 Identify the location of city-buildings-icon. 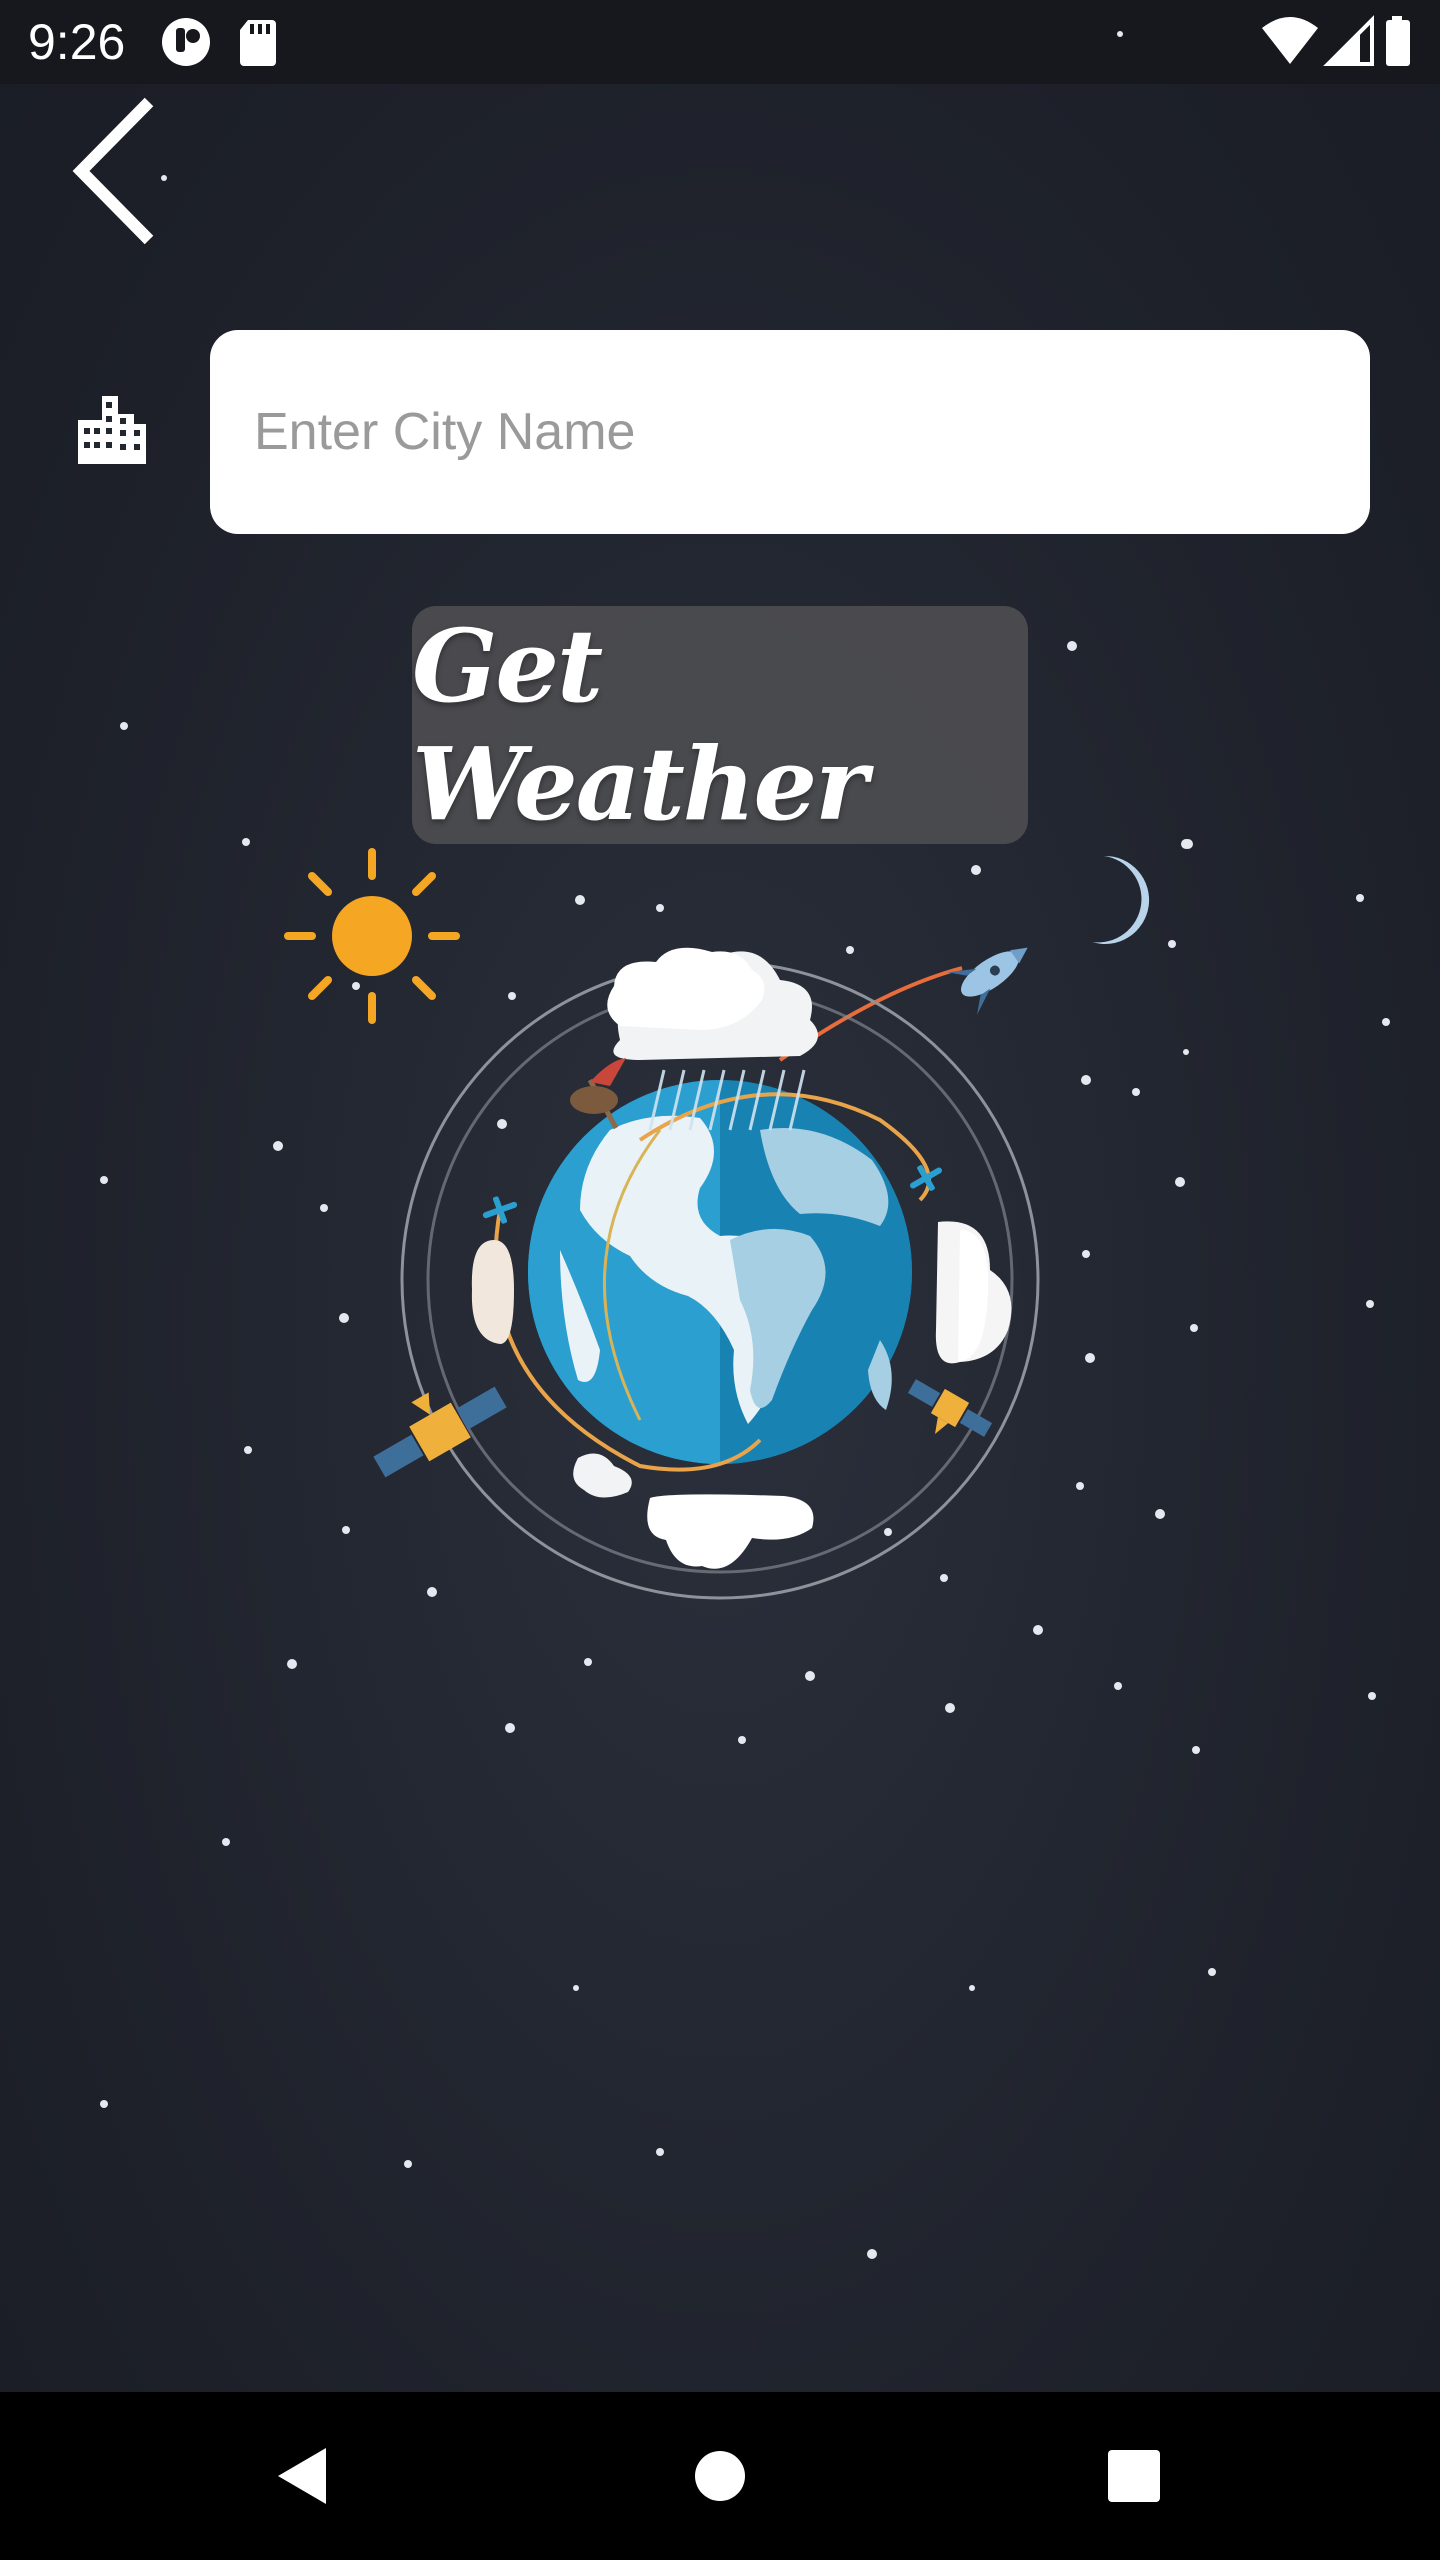
(112, 430).